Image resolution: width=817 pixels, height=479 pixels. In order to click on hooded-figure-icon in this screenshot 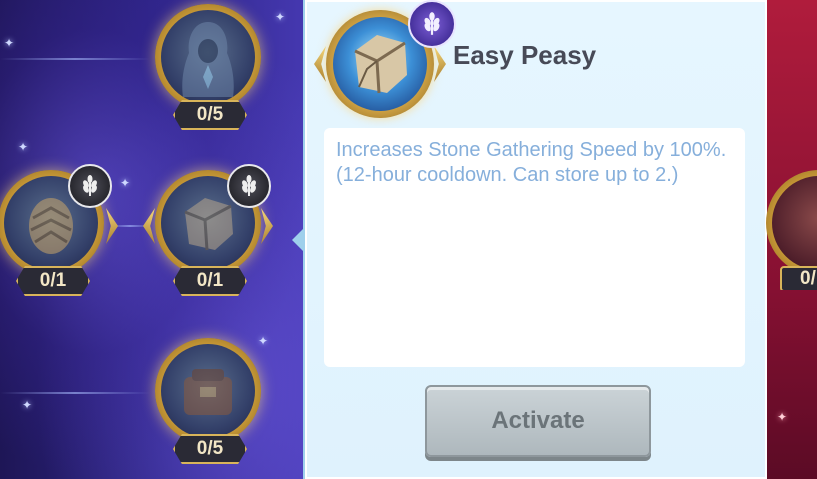, I will do `click(208, 59)`.